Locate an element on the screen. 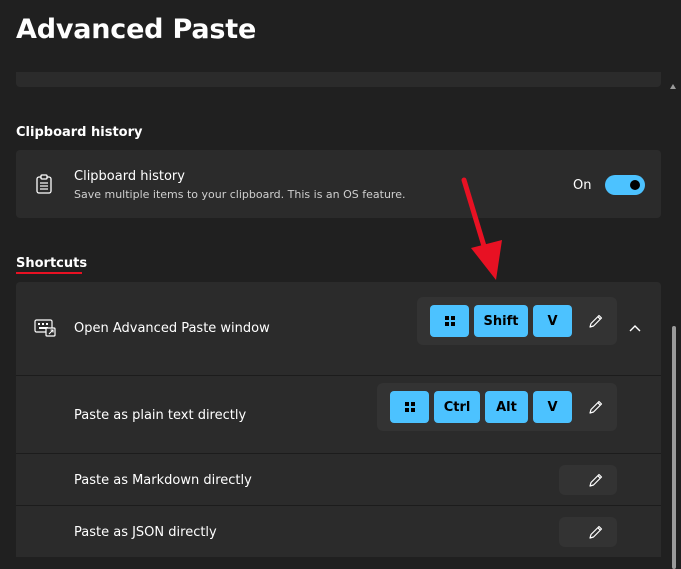 The width and height of the screenshot is (681, 569). scrollbar-thumb is located at coordinates (674, 447).